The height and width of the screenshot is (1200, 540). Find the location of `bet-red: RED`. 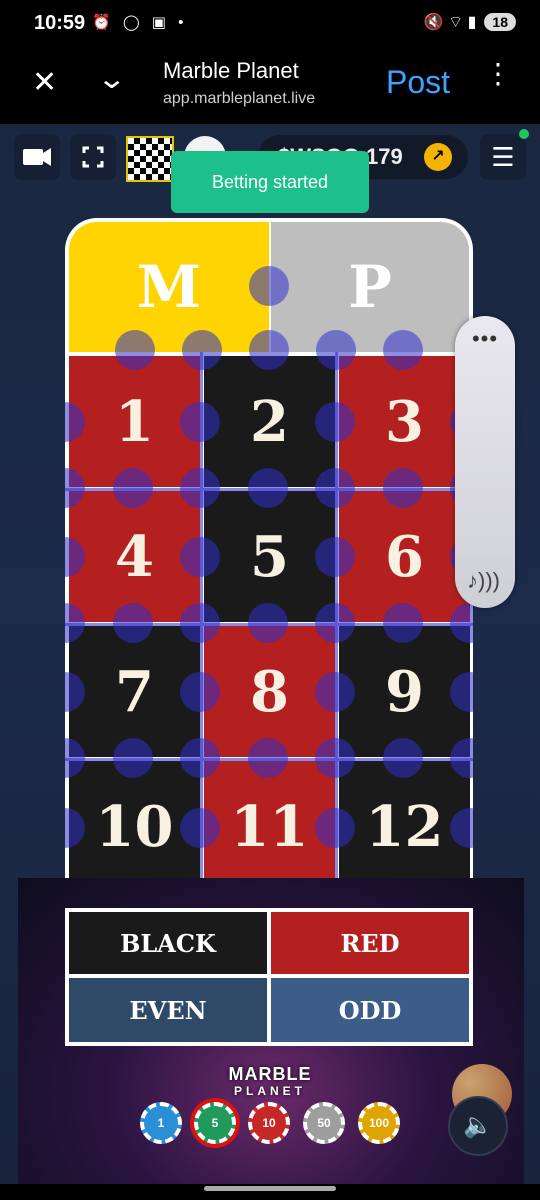

bet-red: RED is located at coordinates (370, 943).